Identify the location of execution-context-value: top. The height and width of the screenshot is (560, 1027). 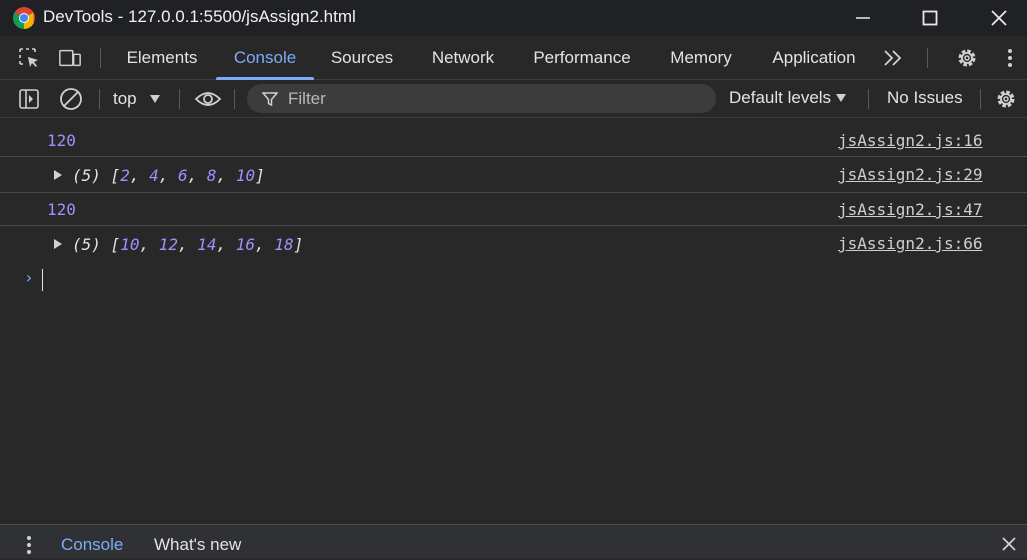
(125, 98).